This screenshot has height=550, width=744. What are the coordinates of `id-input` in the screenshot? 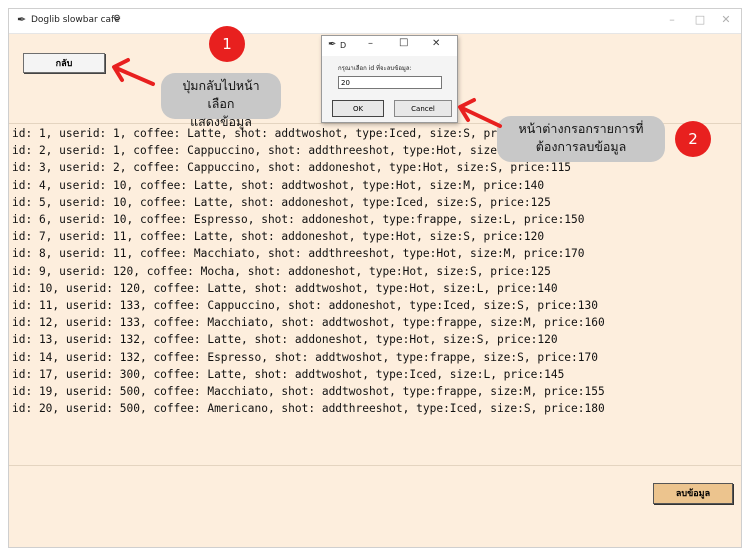 It's located at (390, 82).